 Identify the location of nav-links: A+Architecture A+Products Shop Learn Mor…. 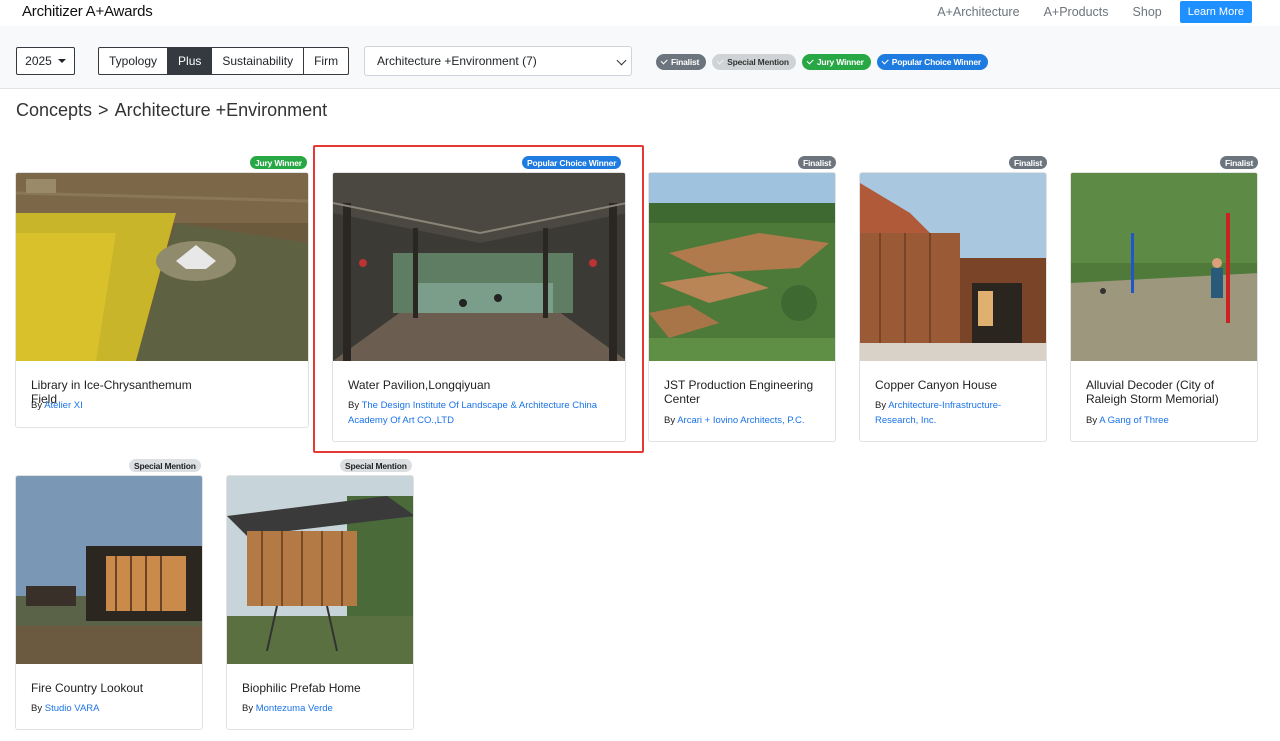
(1096, 12).